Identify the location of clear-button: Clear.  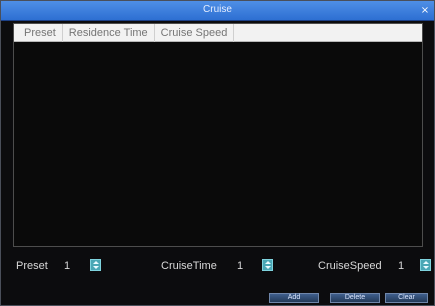
(406, 298).